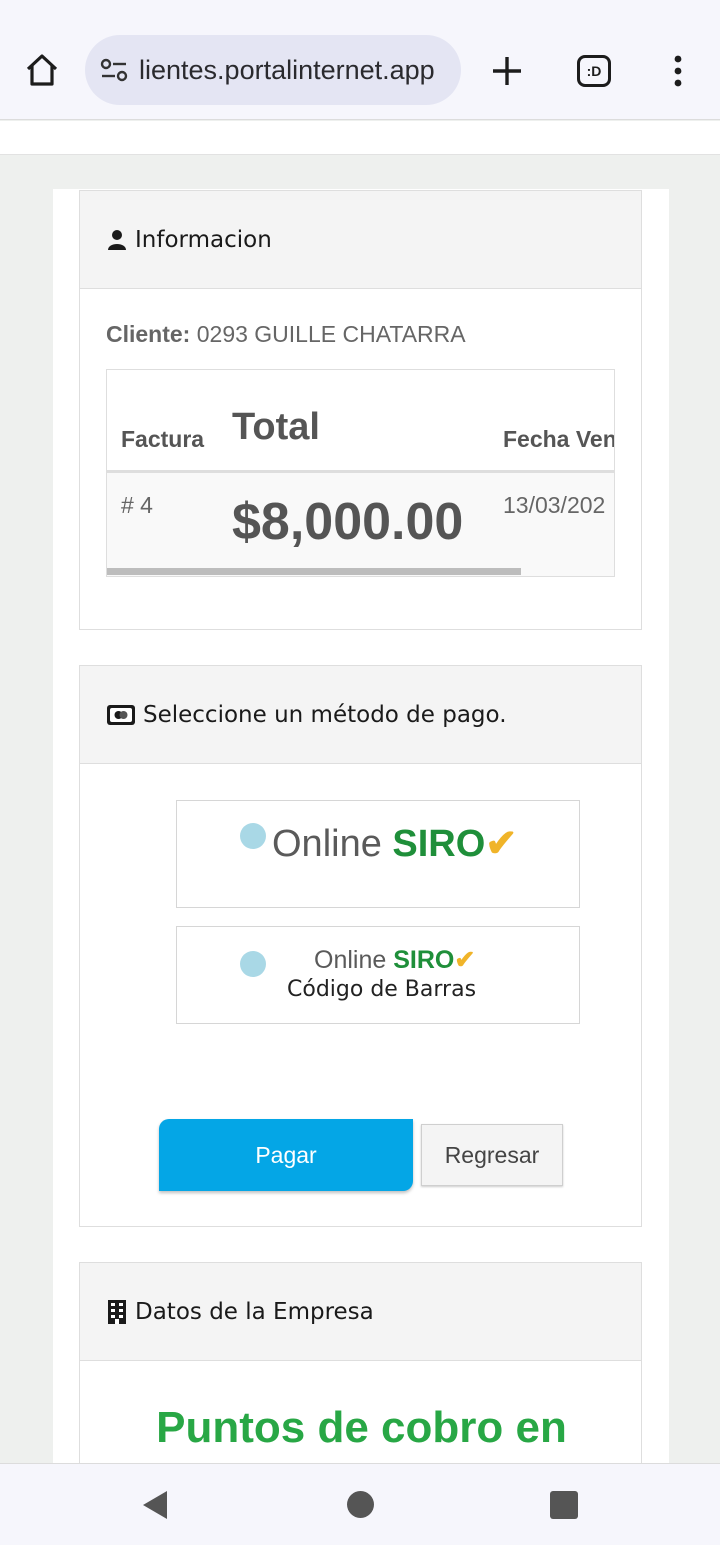  What do you see at coordinates (137, 505) in the screenshot?
I see `cell-factura: # 4` at bounding box center [137, 505].